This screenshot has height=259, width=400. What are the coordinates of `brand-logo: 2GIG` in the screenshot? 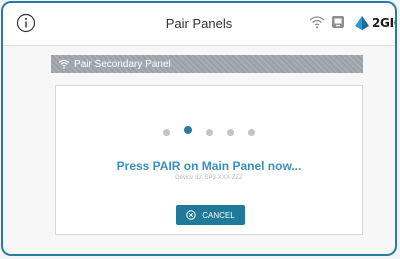 It's located at (374, 23).